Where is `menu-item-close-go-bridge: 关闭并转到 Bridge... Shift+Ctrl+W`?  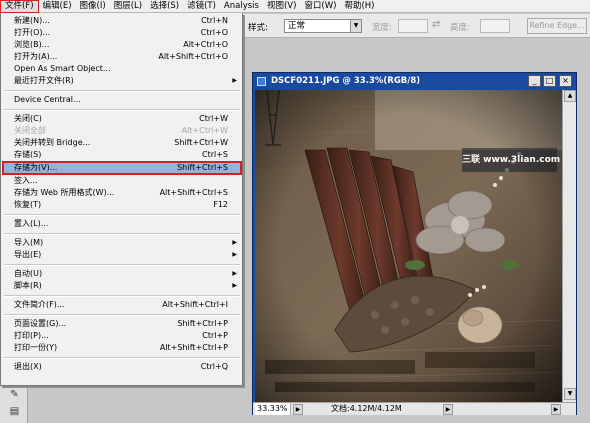
menu-item-close-go-bridge: 关闭并转到 Bridge... Shift+Ctrl+W is located at coordinates (122, 143).